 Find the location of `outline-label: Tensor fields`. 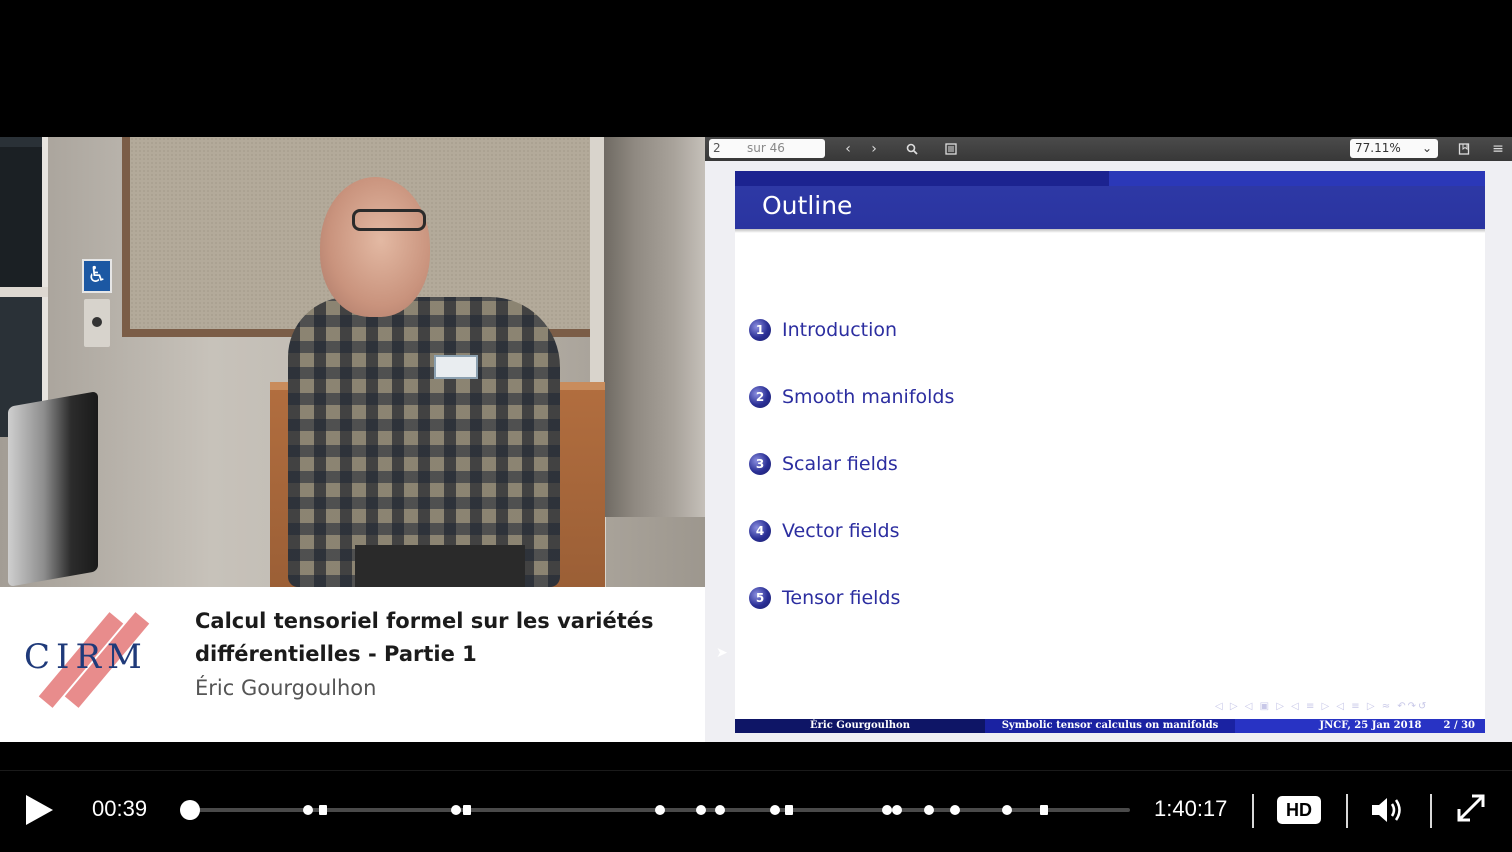

outline-label: Tensor fields is located at coordinates (841, 598).